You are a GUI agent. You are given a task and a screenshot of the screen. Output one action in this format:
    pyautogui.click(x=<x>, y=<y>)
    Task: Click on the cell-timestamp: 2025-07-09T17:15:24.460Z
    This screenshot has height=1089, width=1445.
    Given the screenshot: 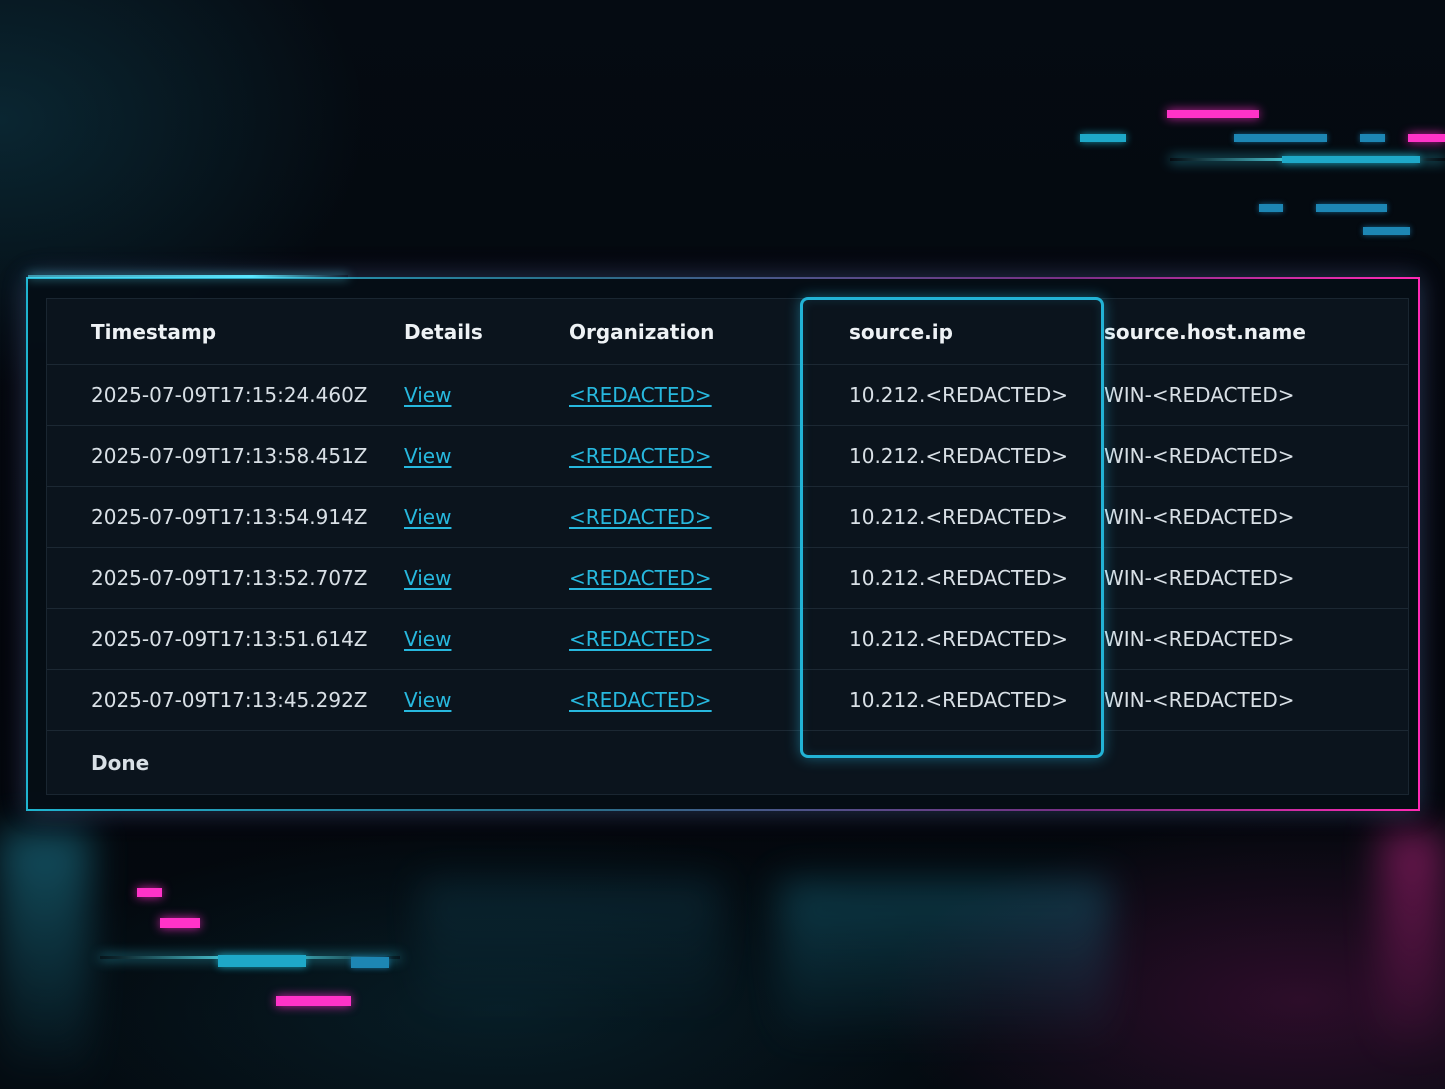 What is the action you would take?
    pyautogui.click(x=225, y=395)
    